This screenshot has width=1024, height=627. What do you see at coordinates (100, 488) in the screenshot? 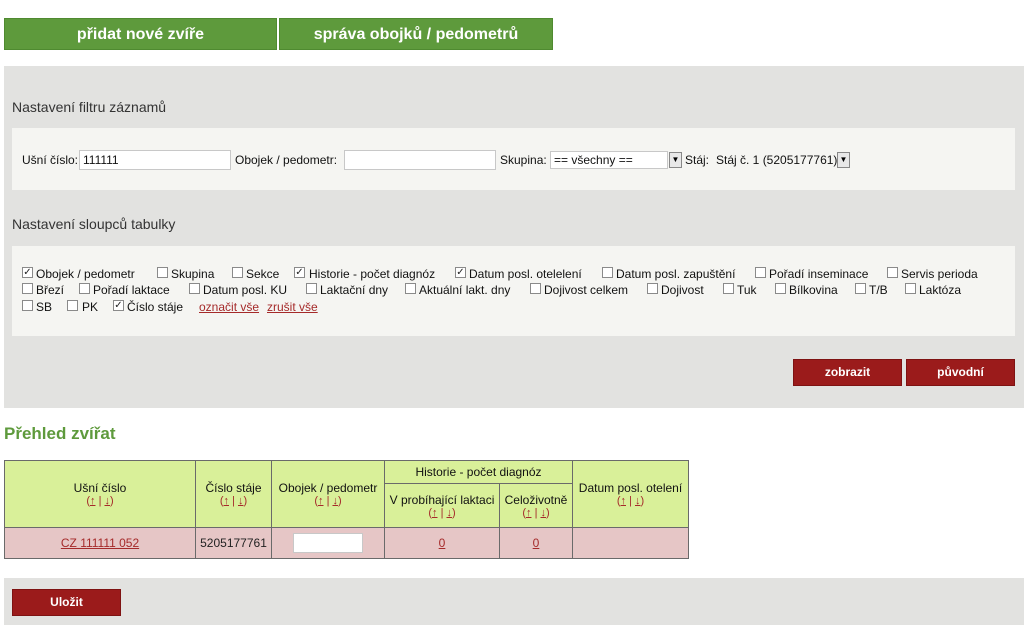
I see `header-ear-label: Ušní číslo` at bounding box center [100, 488].